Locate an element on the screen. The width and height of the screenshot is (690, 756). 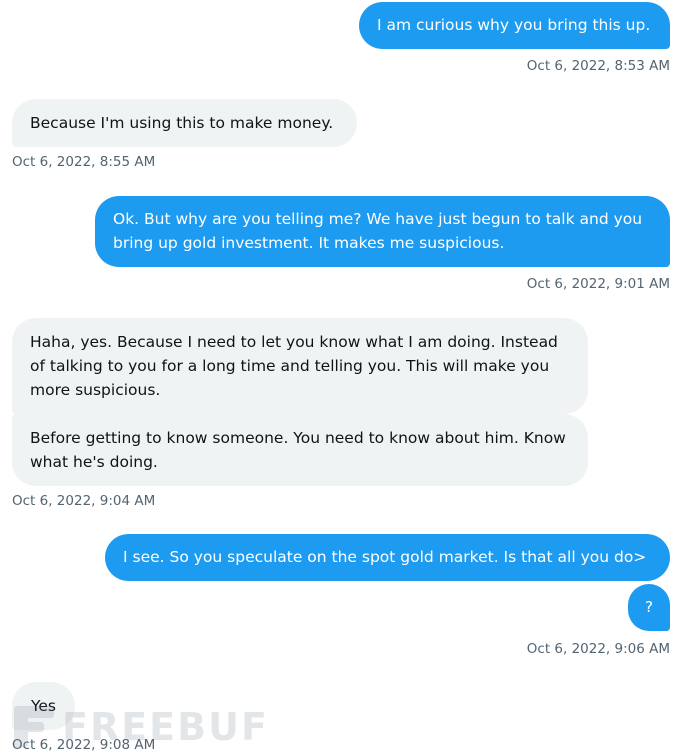
message-text: ? is located at coordinates (649, 607).